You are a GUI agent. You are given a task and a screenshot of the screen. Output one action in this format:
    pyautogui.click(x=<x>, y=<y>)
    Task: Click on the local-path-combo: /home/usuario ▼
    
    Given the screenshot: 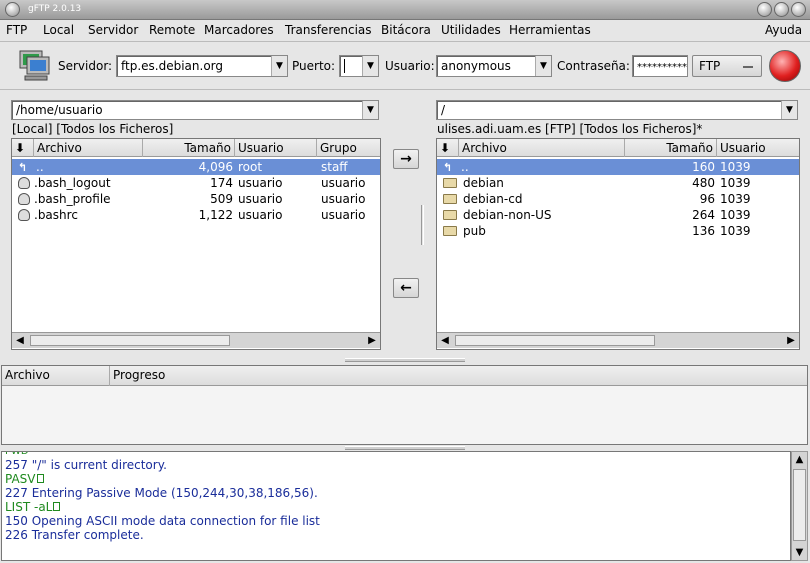 What is the action you would take?
    pyautogui.click(x=195, y=110)
    